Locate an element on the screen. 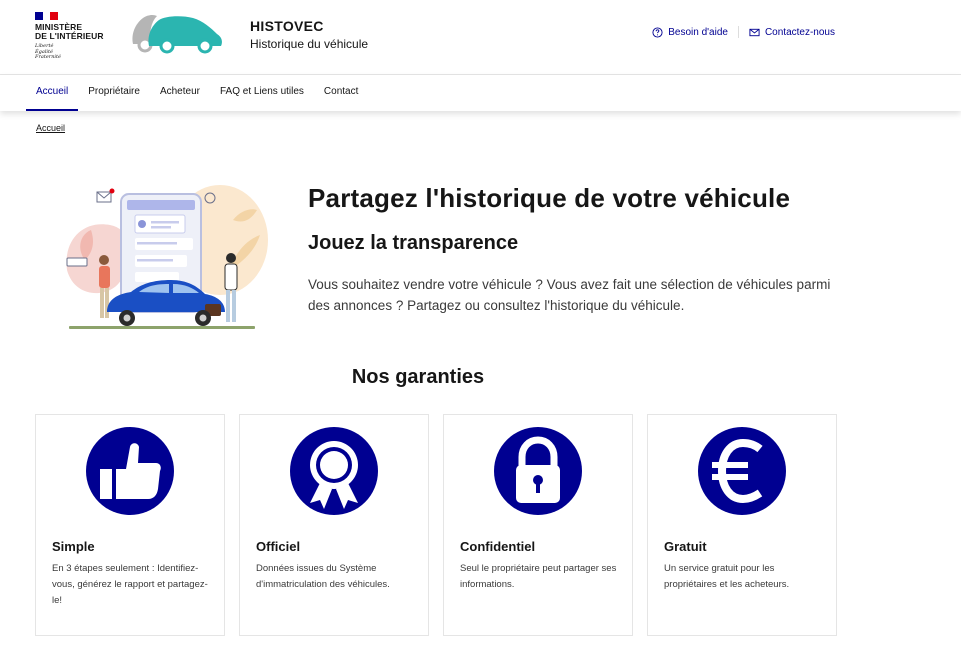 The width and height of the screenshot is (961, 653). thumbs-up-icon is located at coordinates (130, 471).